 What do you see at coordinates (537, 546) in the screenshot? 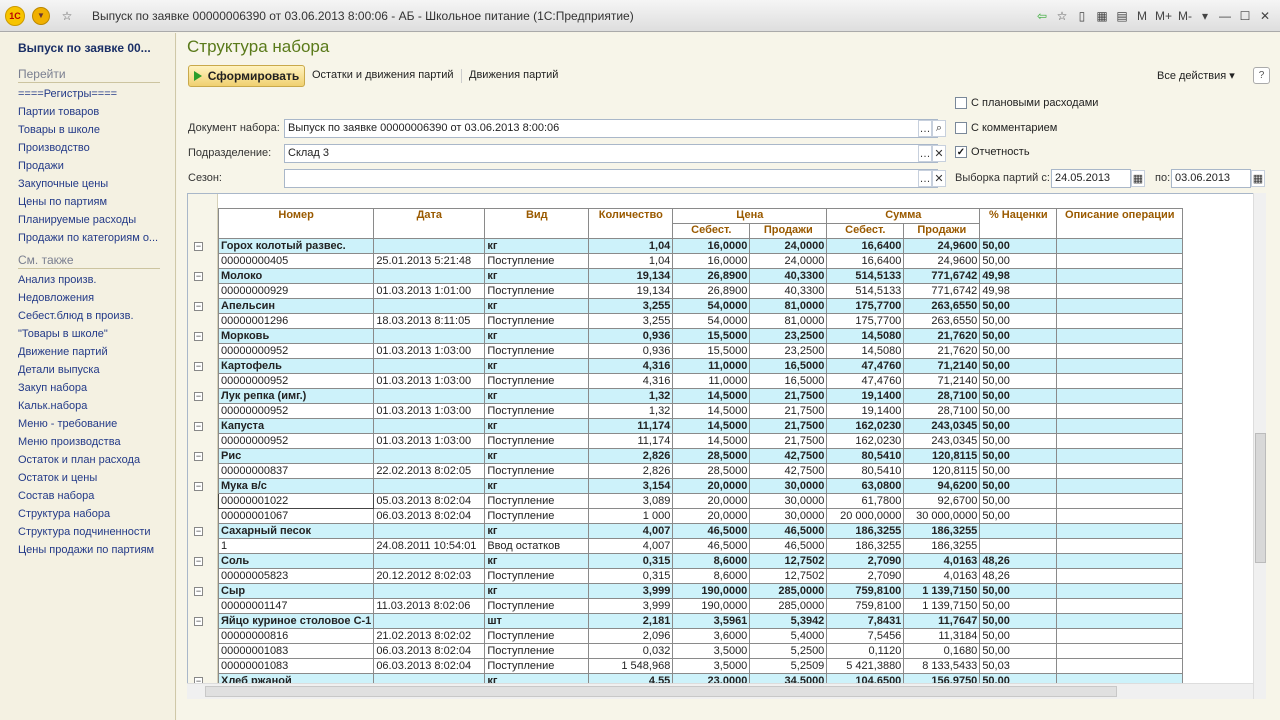
I see `table-cell: Ввод остатков` at bounding box center [537, 546].